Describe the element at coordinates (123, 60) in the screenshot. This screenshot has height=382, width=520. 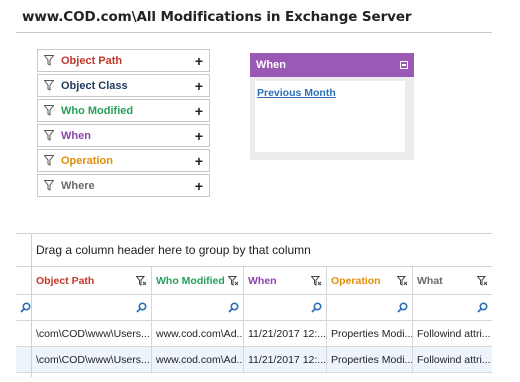
I see `filter-object-path: Object Path +` at that location.